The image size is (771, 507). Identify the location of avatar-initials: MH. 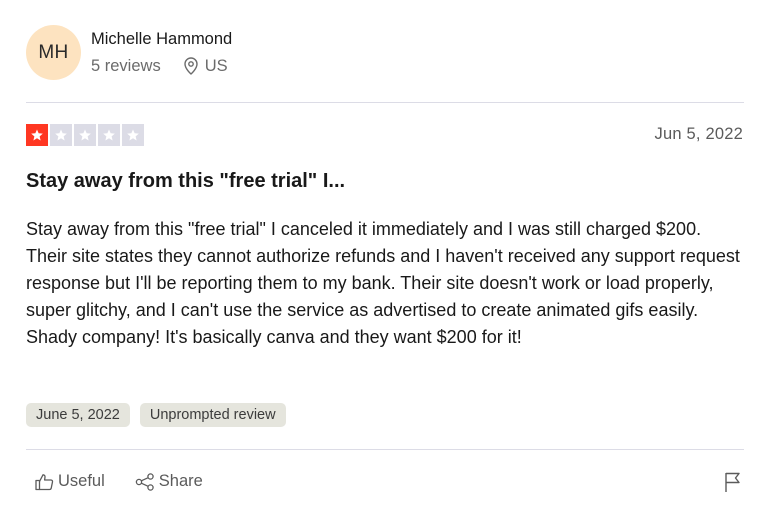
(53, 52).